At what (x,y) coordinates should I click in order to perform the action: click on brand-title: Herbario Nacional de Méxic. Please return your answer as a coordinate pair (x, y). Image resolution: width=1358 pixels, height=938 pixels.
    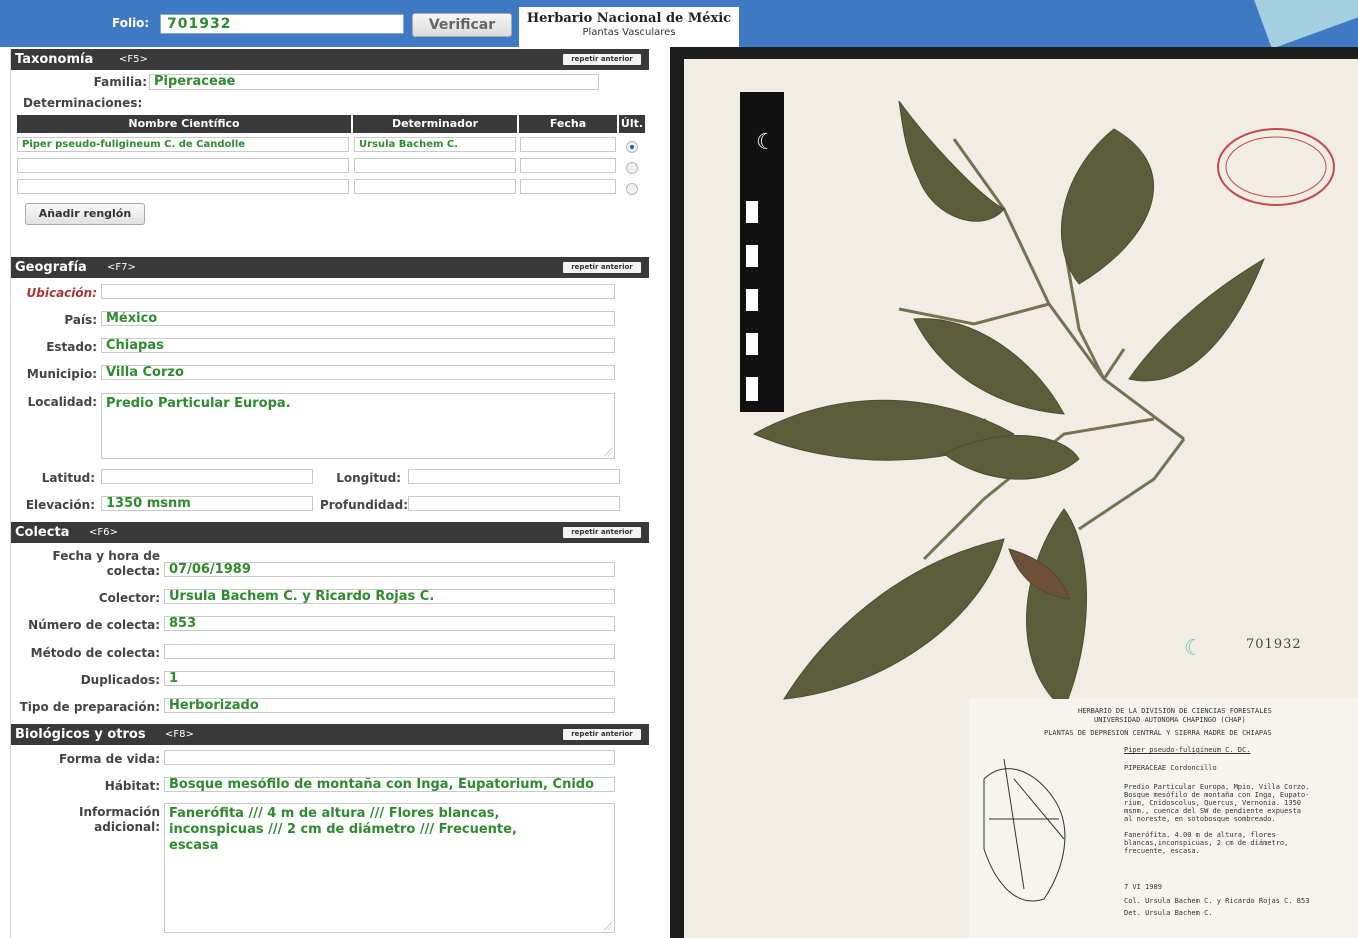
    Looking at the image, I should click on (629, 18).